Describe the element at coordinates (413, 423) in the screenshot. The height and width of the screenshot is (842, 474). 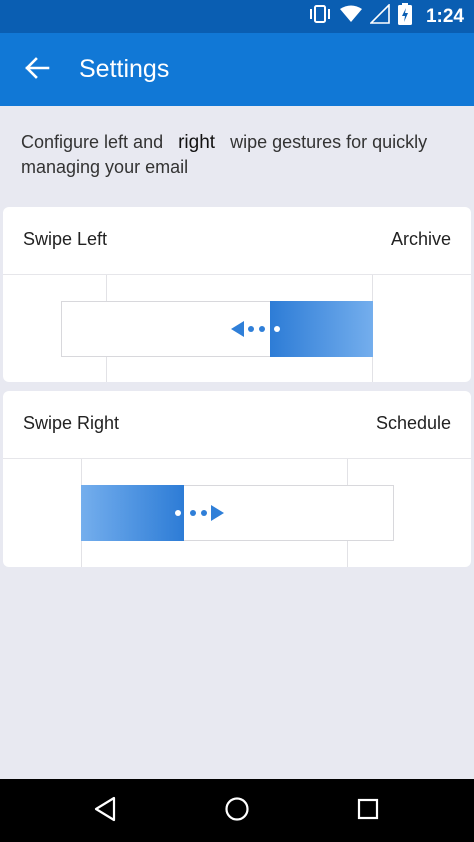
I see `swipe-right-action: Schedule` at that location.